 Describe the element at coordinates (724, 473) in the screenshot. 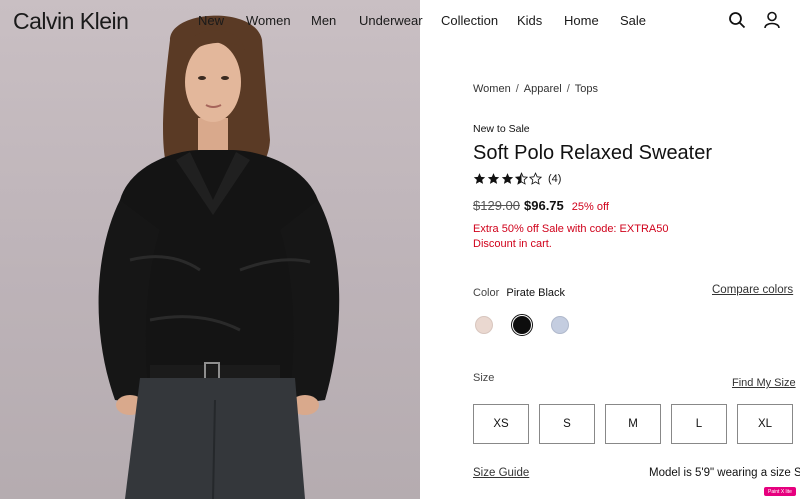

I see `model-size-info: Model is 5'9" wearing a size S` at that location.